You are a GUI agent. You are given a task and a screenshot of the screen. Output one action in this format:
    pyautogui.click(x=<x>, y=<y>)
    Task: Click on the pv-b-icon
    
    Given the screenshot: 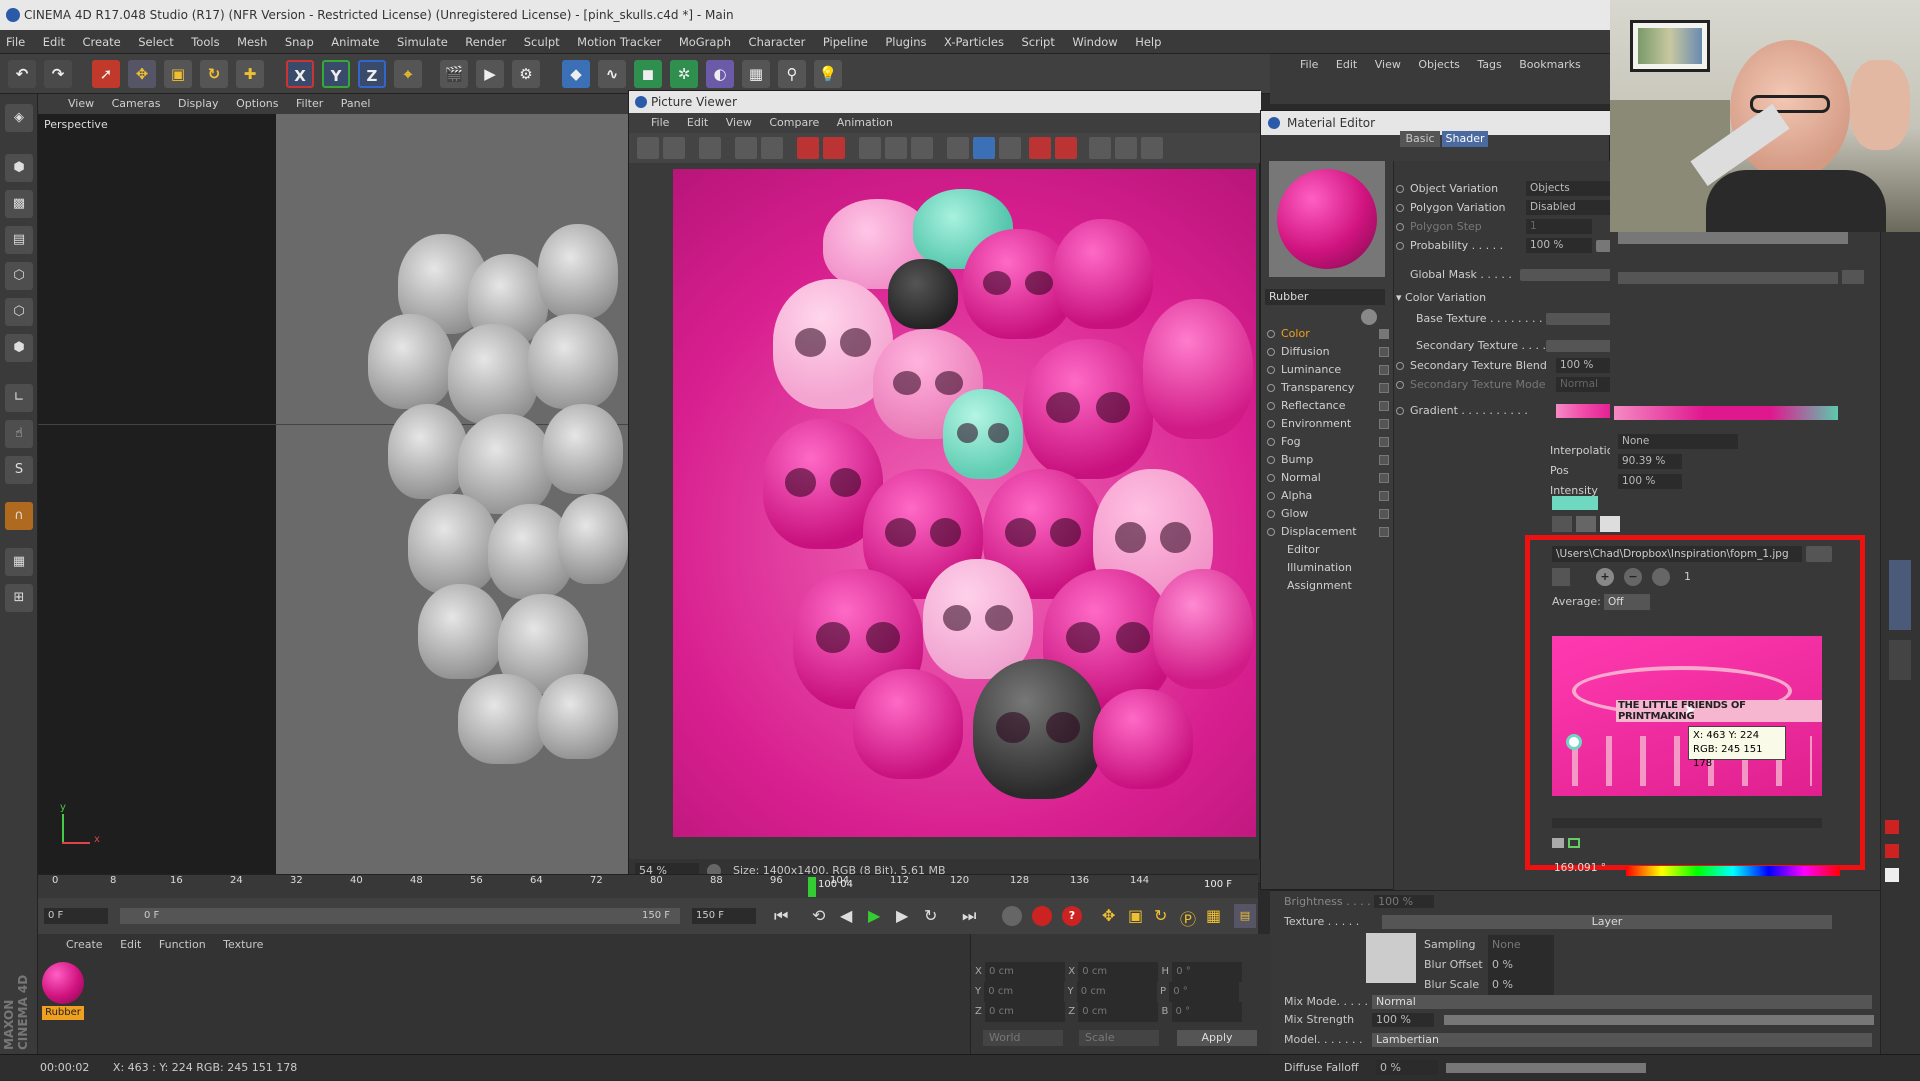 What is the action you would take?
    pyautogui.click(x=1066, y=148)
    